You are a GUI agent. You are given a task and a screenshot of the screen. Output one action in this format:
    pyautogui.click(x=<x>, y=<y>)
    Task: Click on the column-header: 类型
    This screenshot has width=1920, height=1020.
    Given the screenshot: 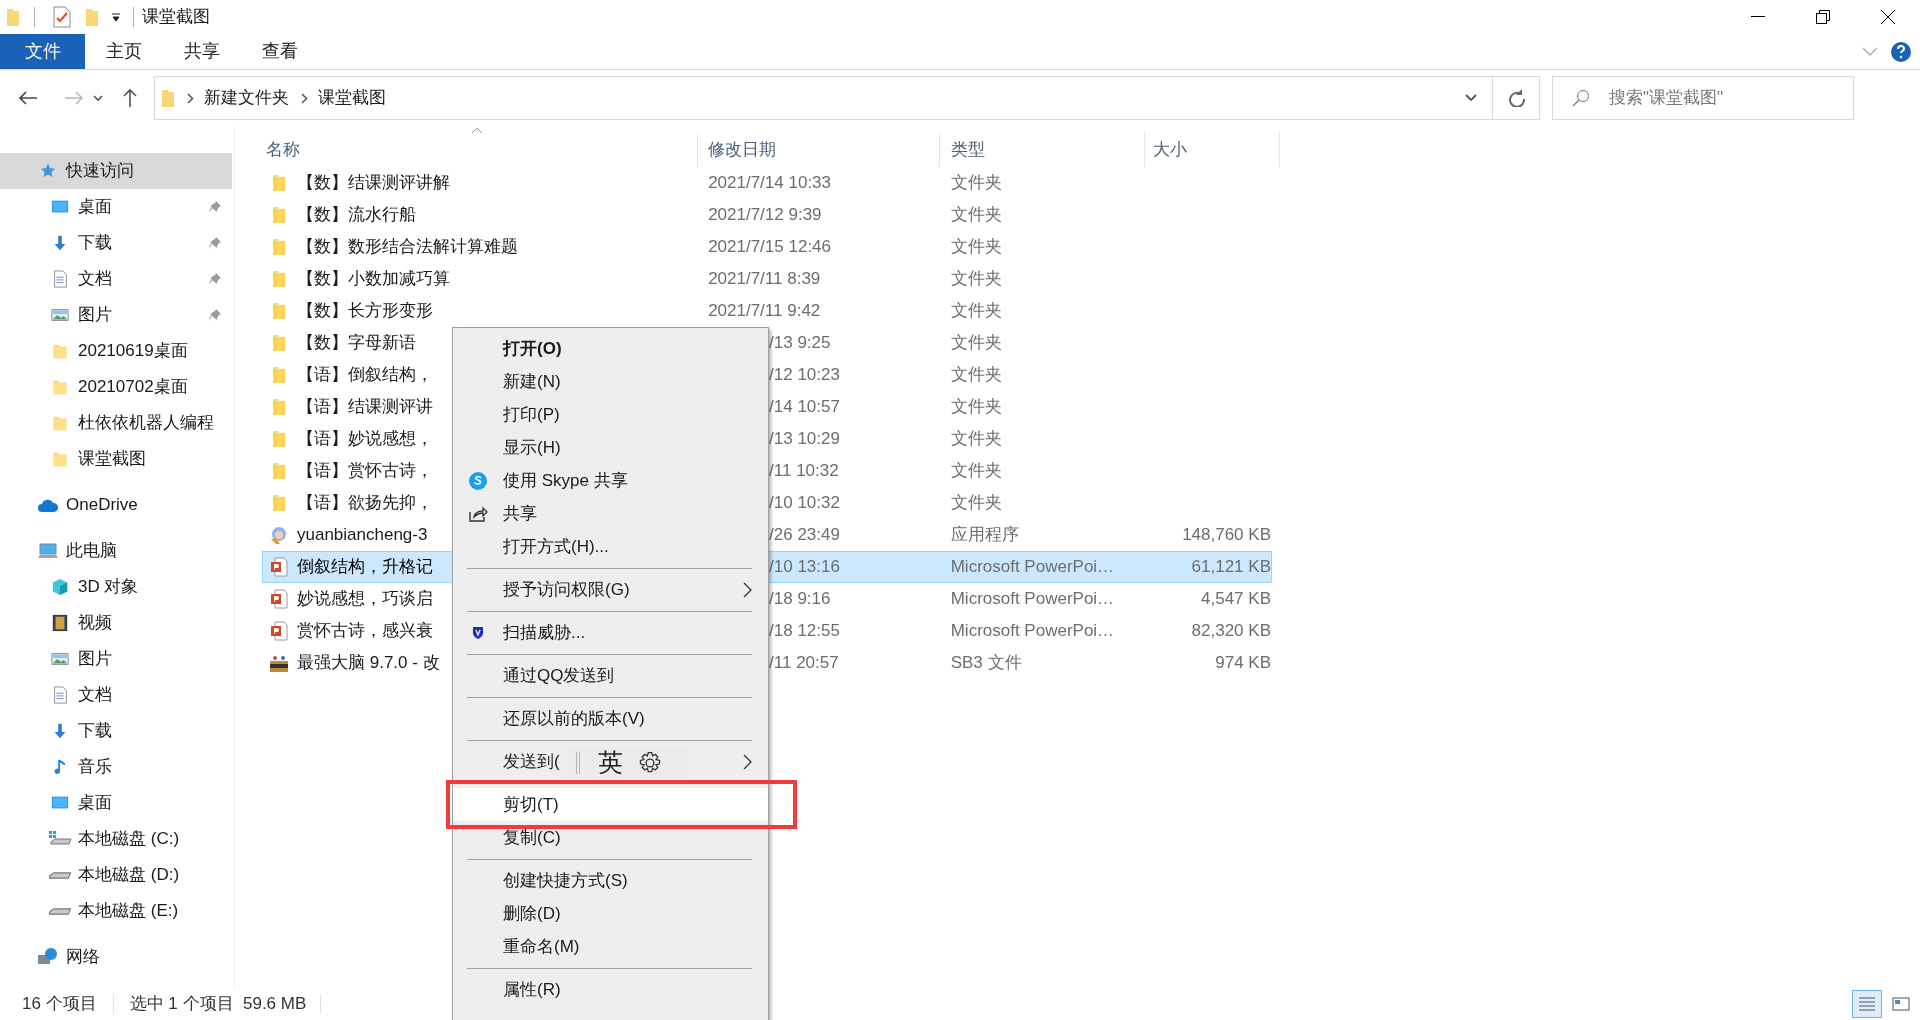 What is the action you would take?
    pyautogui.click(x=1042, y=150)
    